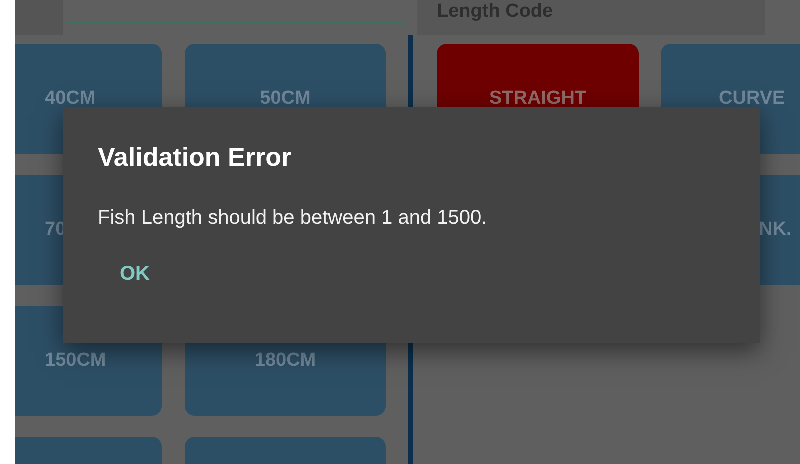  Describe the element at coordinates (293, 218) in the screenshot. I see `dialog-message: Fish Length should be between 1 and 1500.` at that location.